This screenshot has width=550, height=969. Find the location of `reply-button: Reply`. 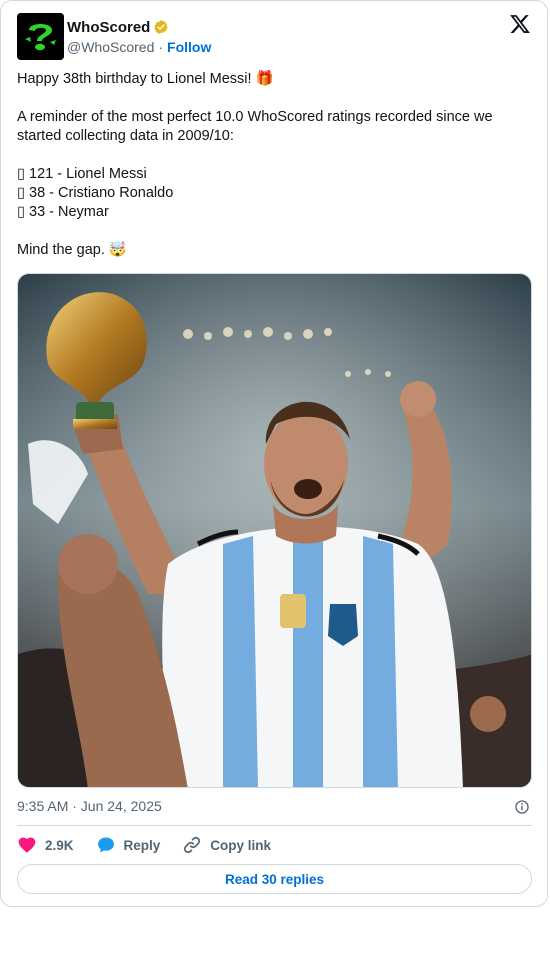

reply-button: Reply is located at coordinates (128, 845).